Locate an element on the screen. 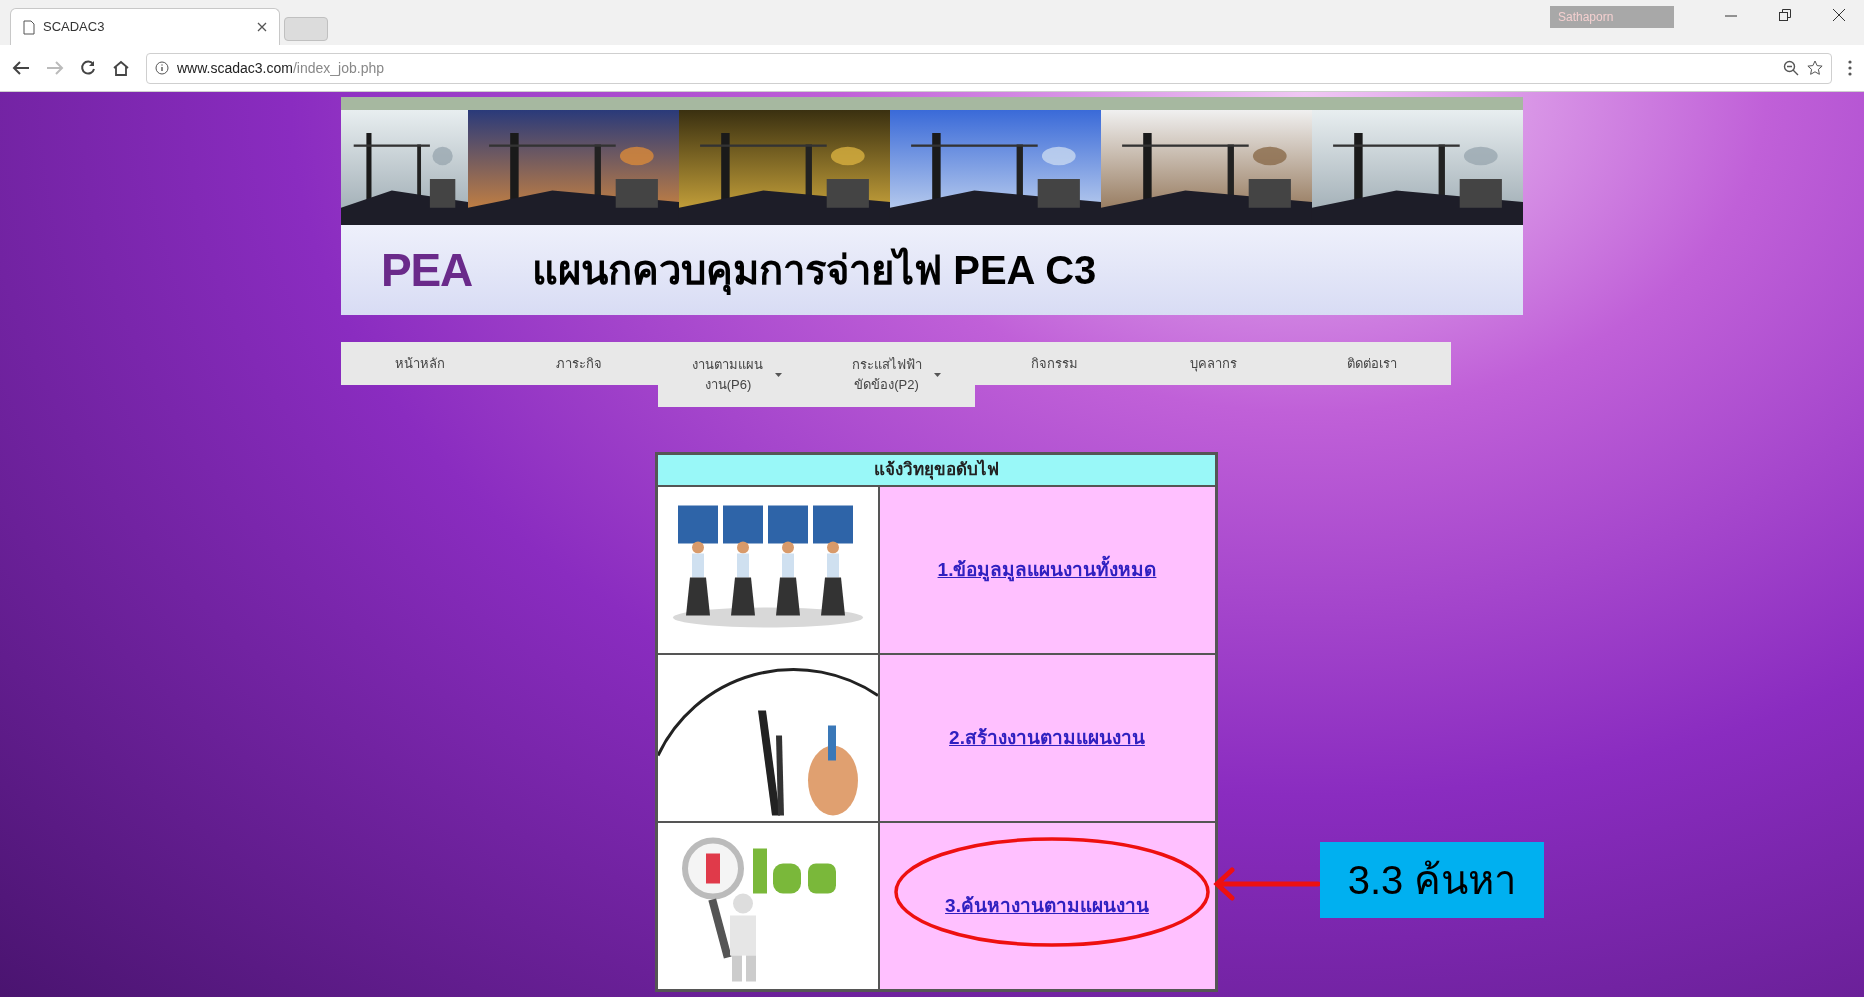 The height and width of the screenshot is (997, 1864). callout-label: 3.3 ค้นหา is located at coordinates (1432, 880).